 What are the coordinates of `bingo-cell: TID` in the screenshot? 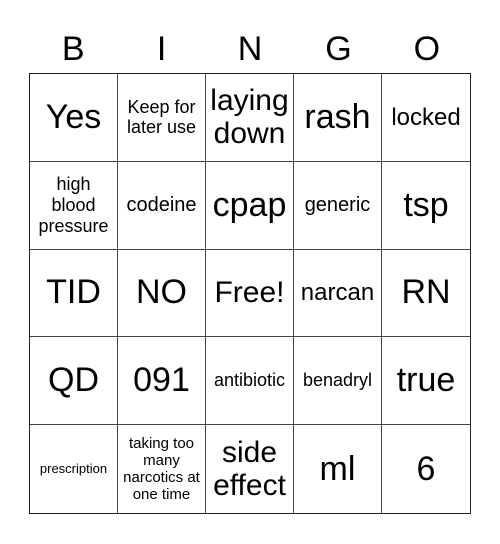 It's located at (74, 293).